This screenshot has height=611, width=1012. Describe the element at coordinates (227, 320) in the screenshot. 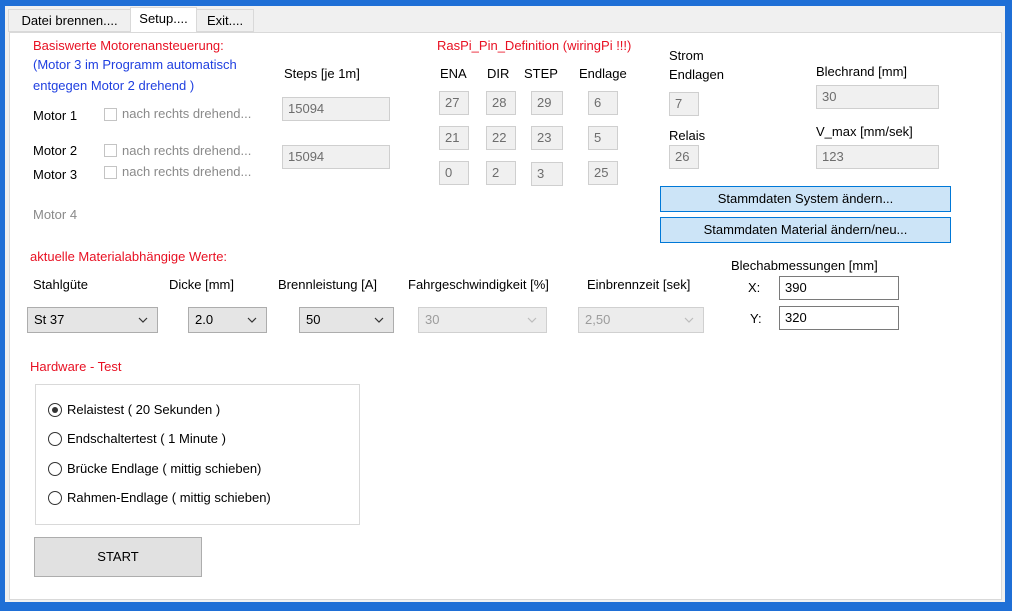

I see `dicke-dropdown: 2.0` at that location.